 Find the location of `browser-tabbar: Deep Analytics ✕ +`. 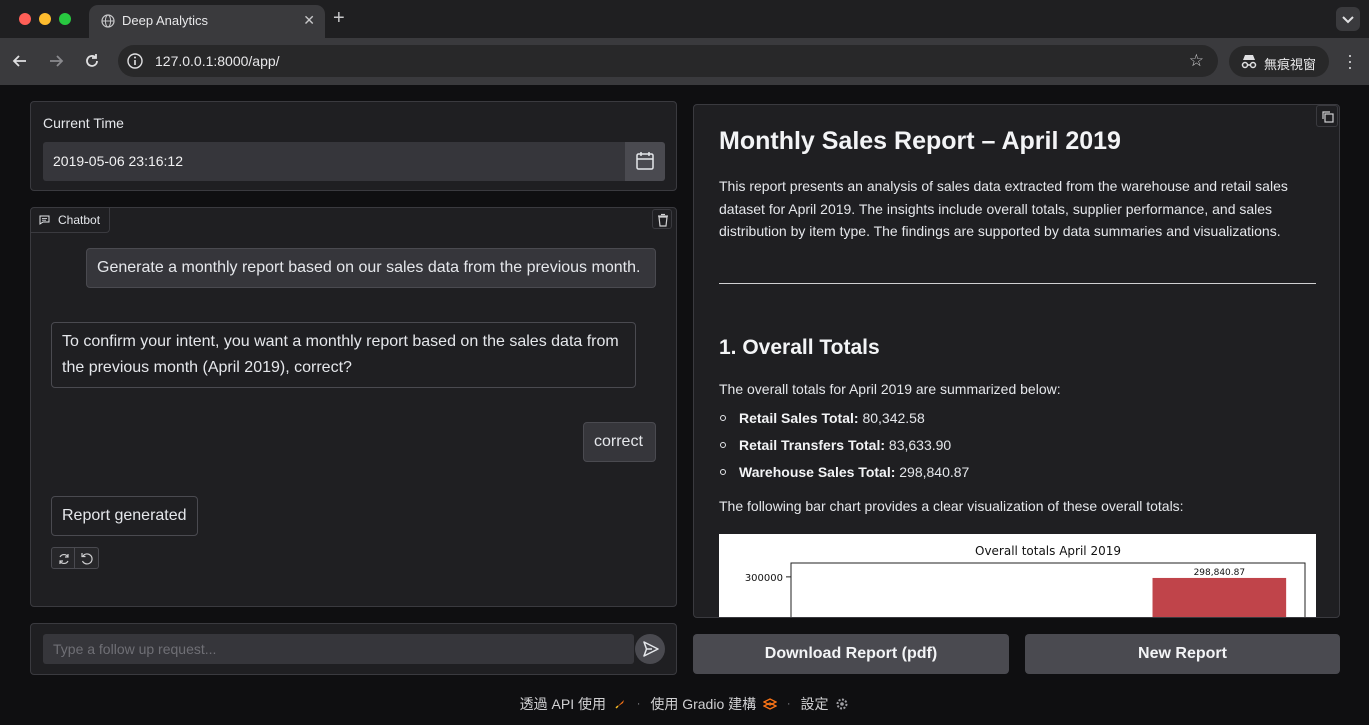

browser-tabbar: Deep Analytics ✕ + is located at coordinates (684, 19).